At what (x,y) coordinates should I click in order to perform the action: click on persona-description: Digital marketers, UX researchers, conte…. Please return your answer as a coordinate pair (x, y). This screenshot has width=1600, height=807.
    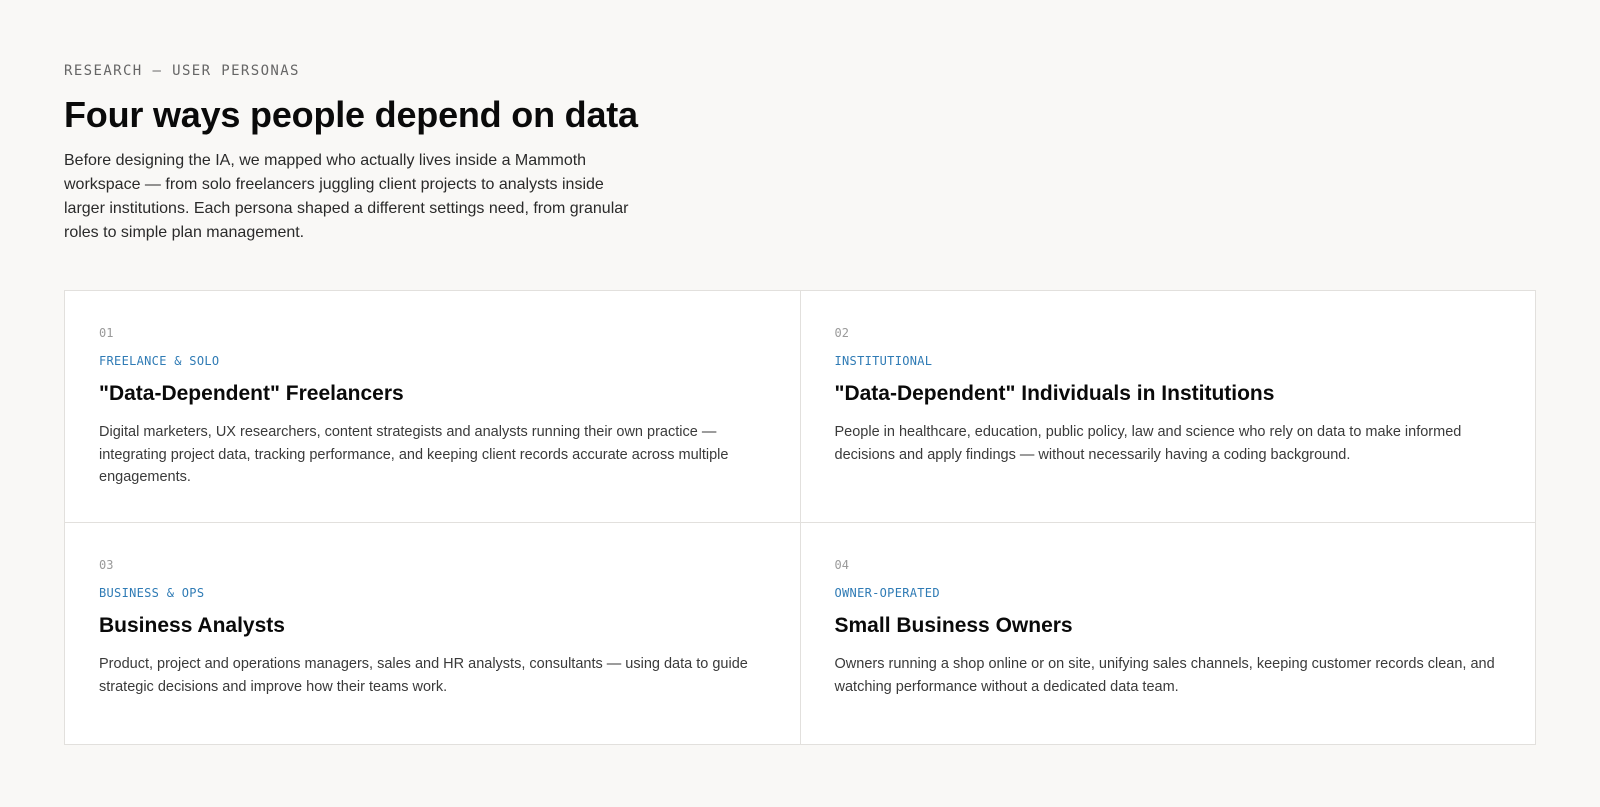
    Looking at the image, I should click on (414, 454).